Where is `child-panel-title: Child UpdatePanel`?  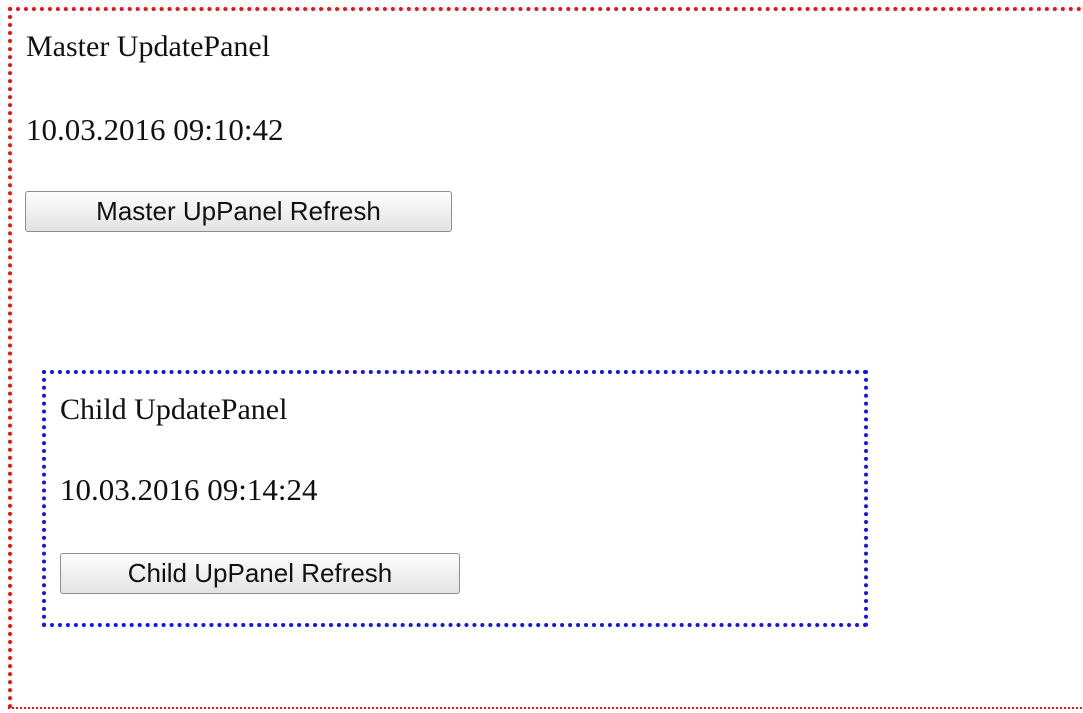
child-panel-title: Child UpdatePanel is located at coordinates (174, 409).